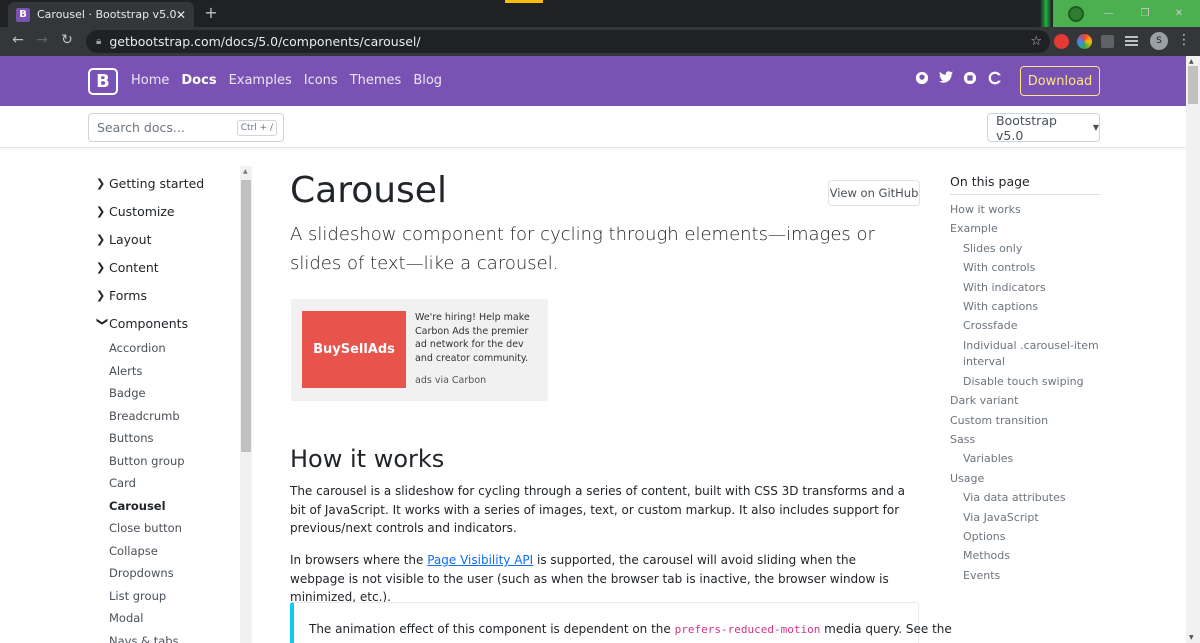 The height and width of the screenshot is (643, 1200). I want to click on sidebar-group-forms: ❯ Forms, so click(121, 295).